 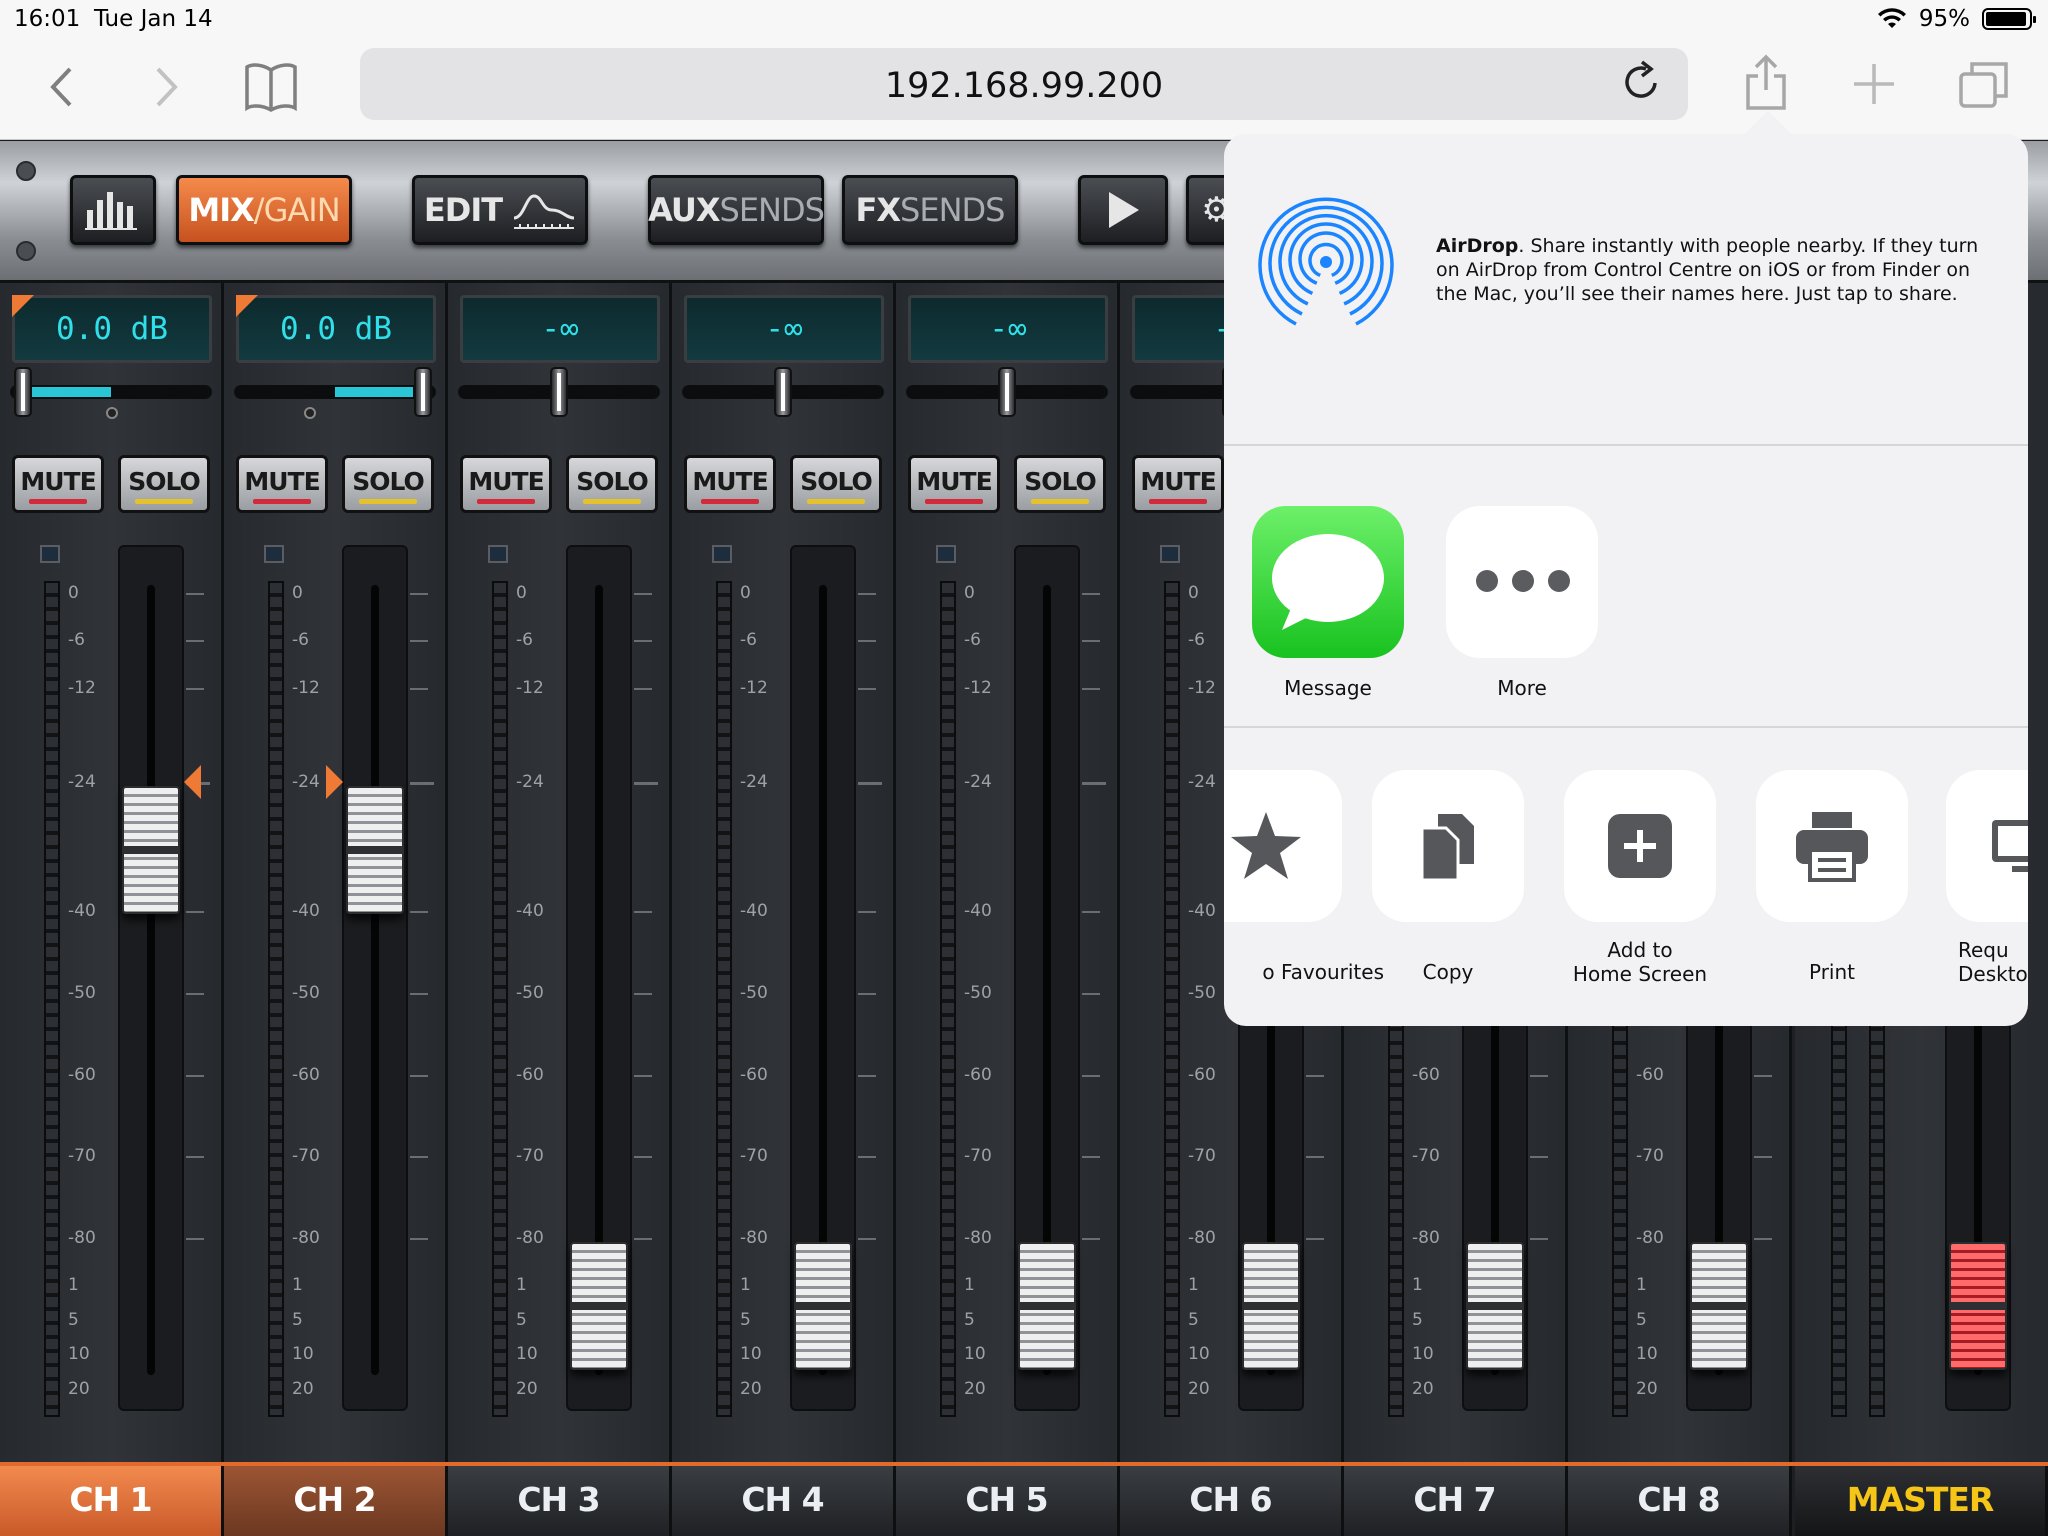 I want to click on tabs-icon, so click(x=1984, y=85).